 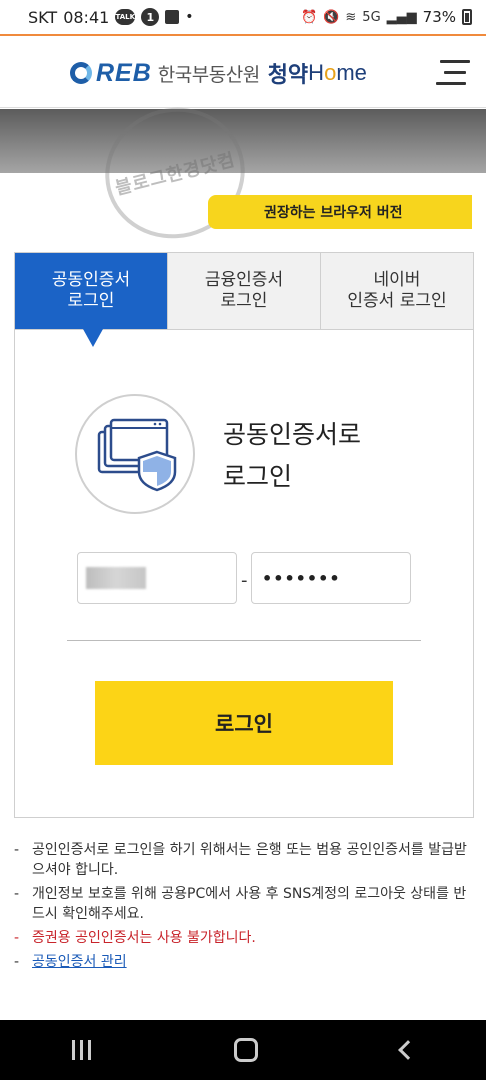 I want to click on system-nav-bar, so click(x=243, y=1050).